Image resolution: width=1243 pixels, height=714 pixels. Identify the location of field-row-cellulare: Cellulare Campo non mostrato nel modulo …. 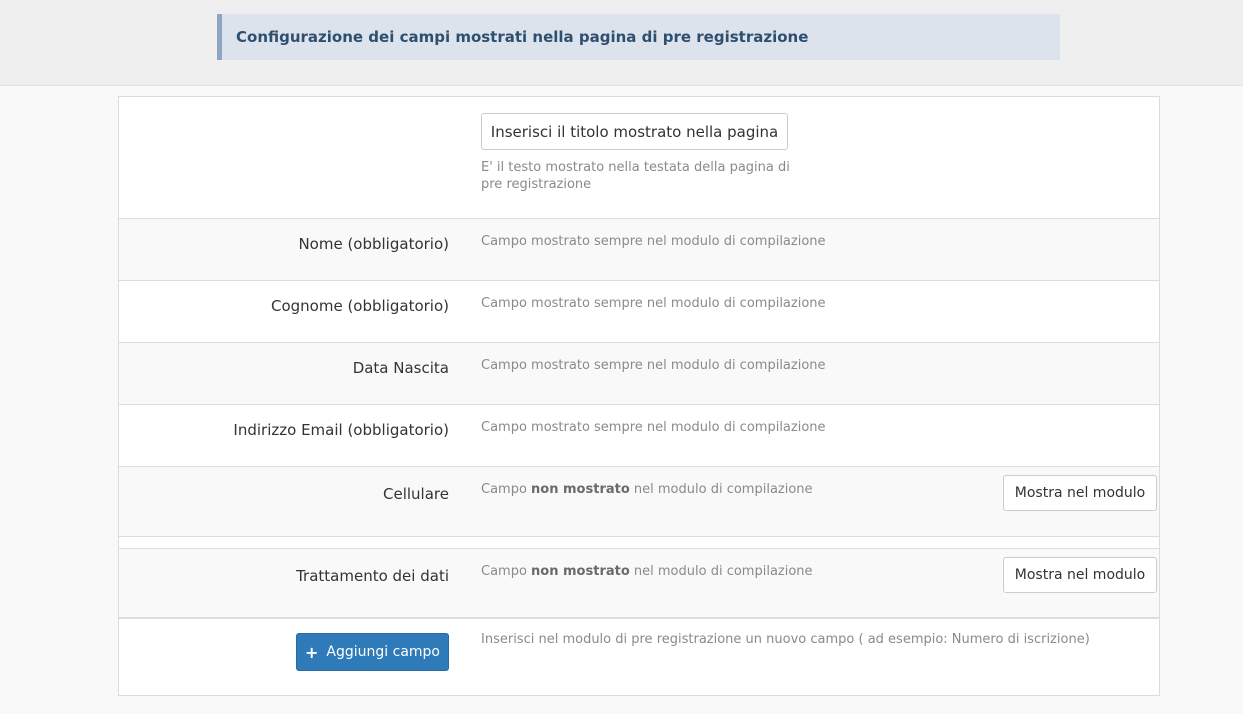
(639, 502).